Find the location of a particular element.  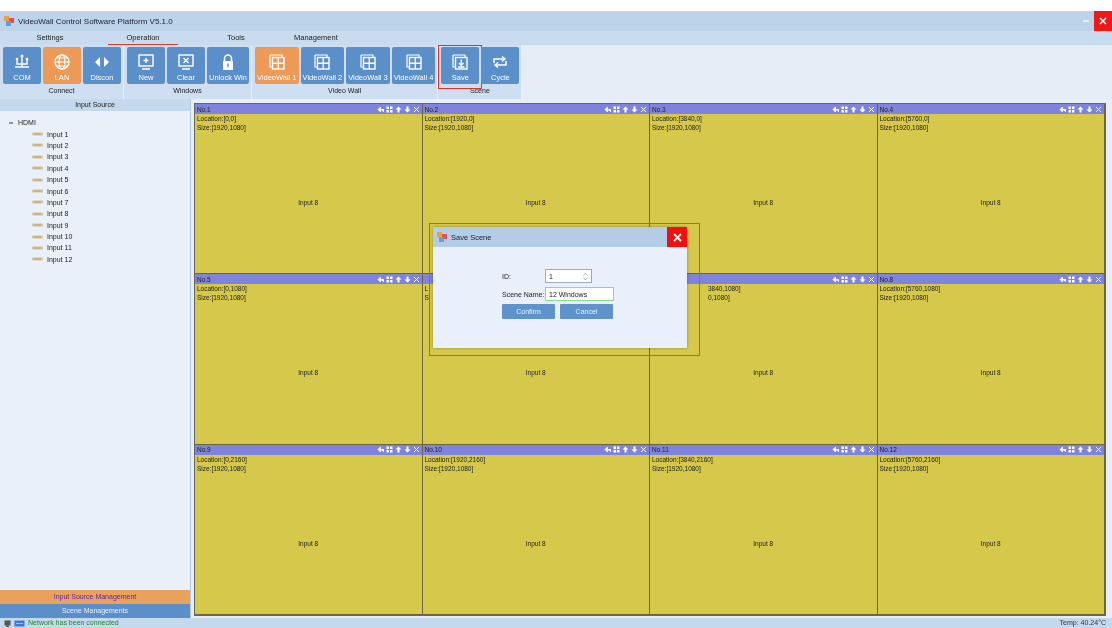

spin-arrows-icon is located at coordinates (585, 276).